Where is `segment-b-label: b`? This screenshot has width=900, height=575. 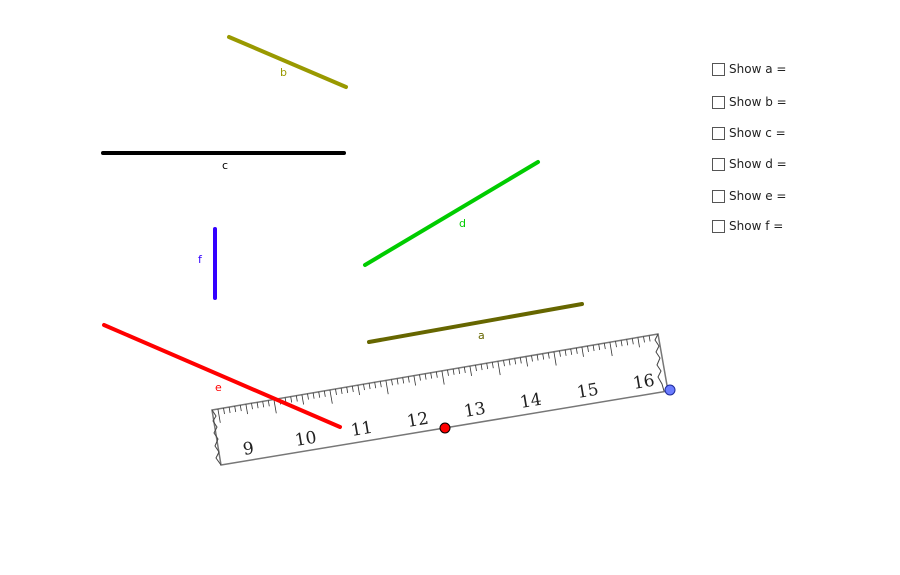 segment-b-label: b is located at coordinates (283, 72).